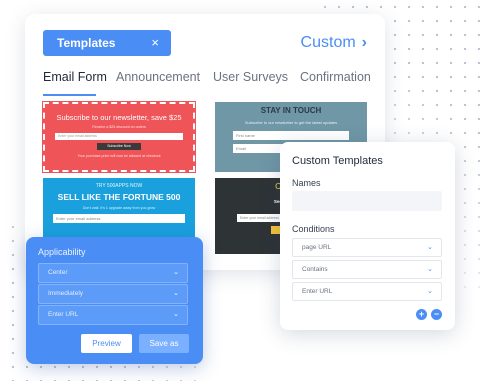  I want to click on condition-operator-select: Contains ⌄, so click(367, 269).